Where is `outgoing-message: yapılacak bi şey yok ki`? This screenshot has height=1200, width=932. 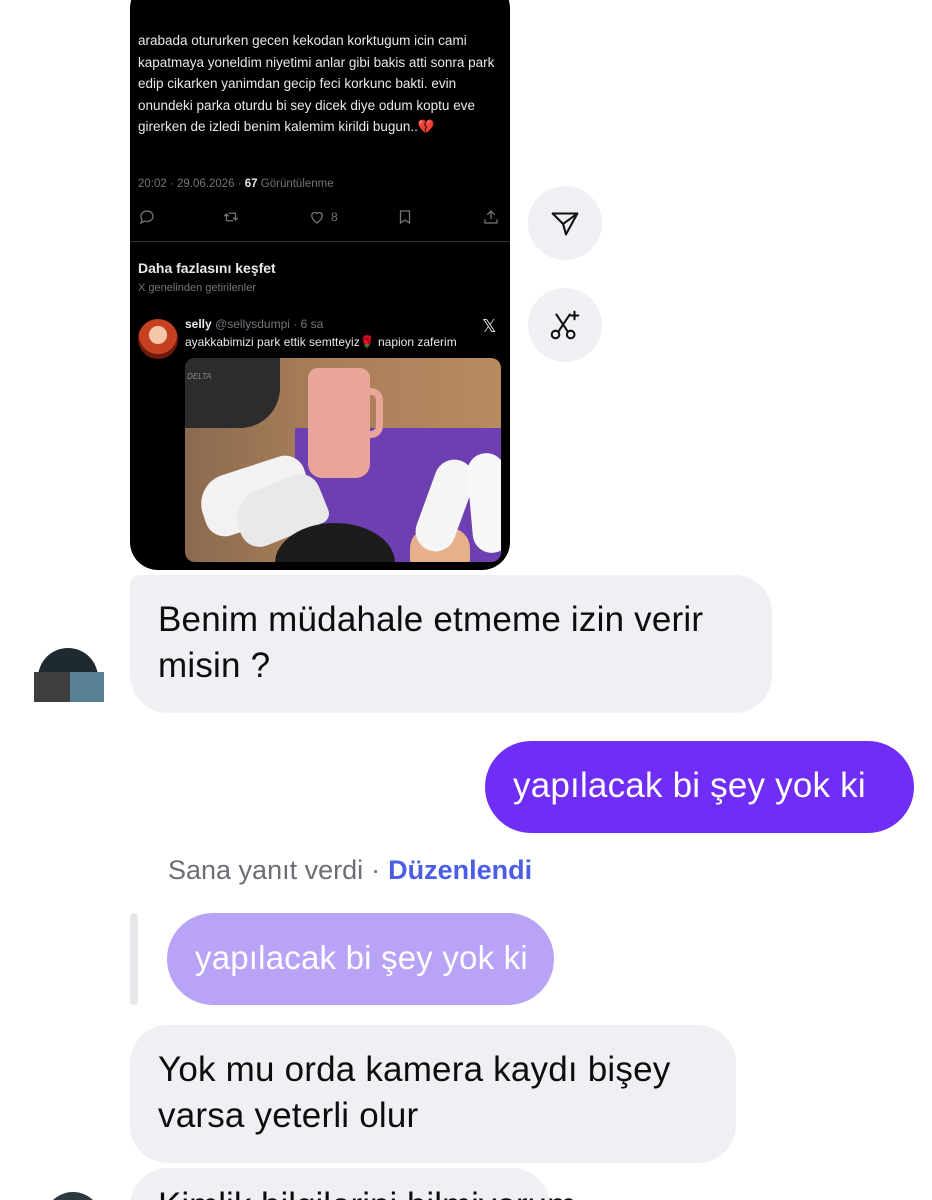
outgoing-message: yapılacak bi şey yok ki is located at coordinates (699, 787).